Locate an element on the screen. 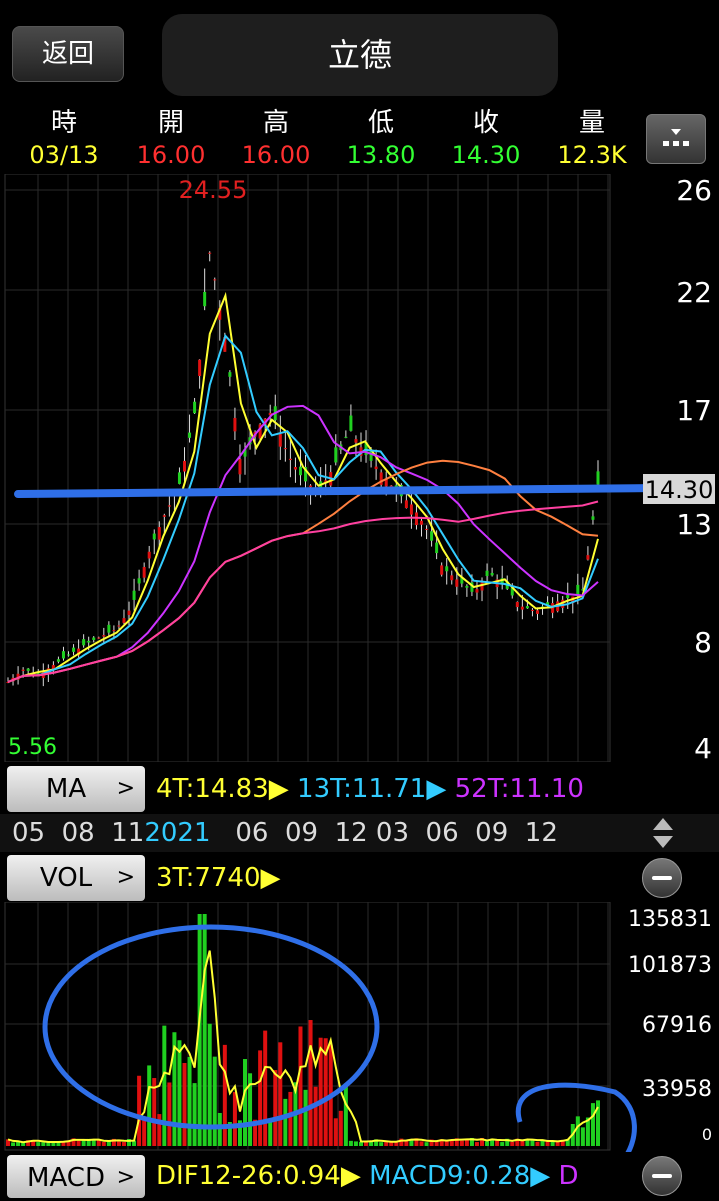 The height and width of the screenshot is (1201, 719). collapse-macd-button is located at coordinates (662, 1176).